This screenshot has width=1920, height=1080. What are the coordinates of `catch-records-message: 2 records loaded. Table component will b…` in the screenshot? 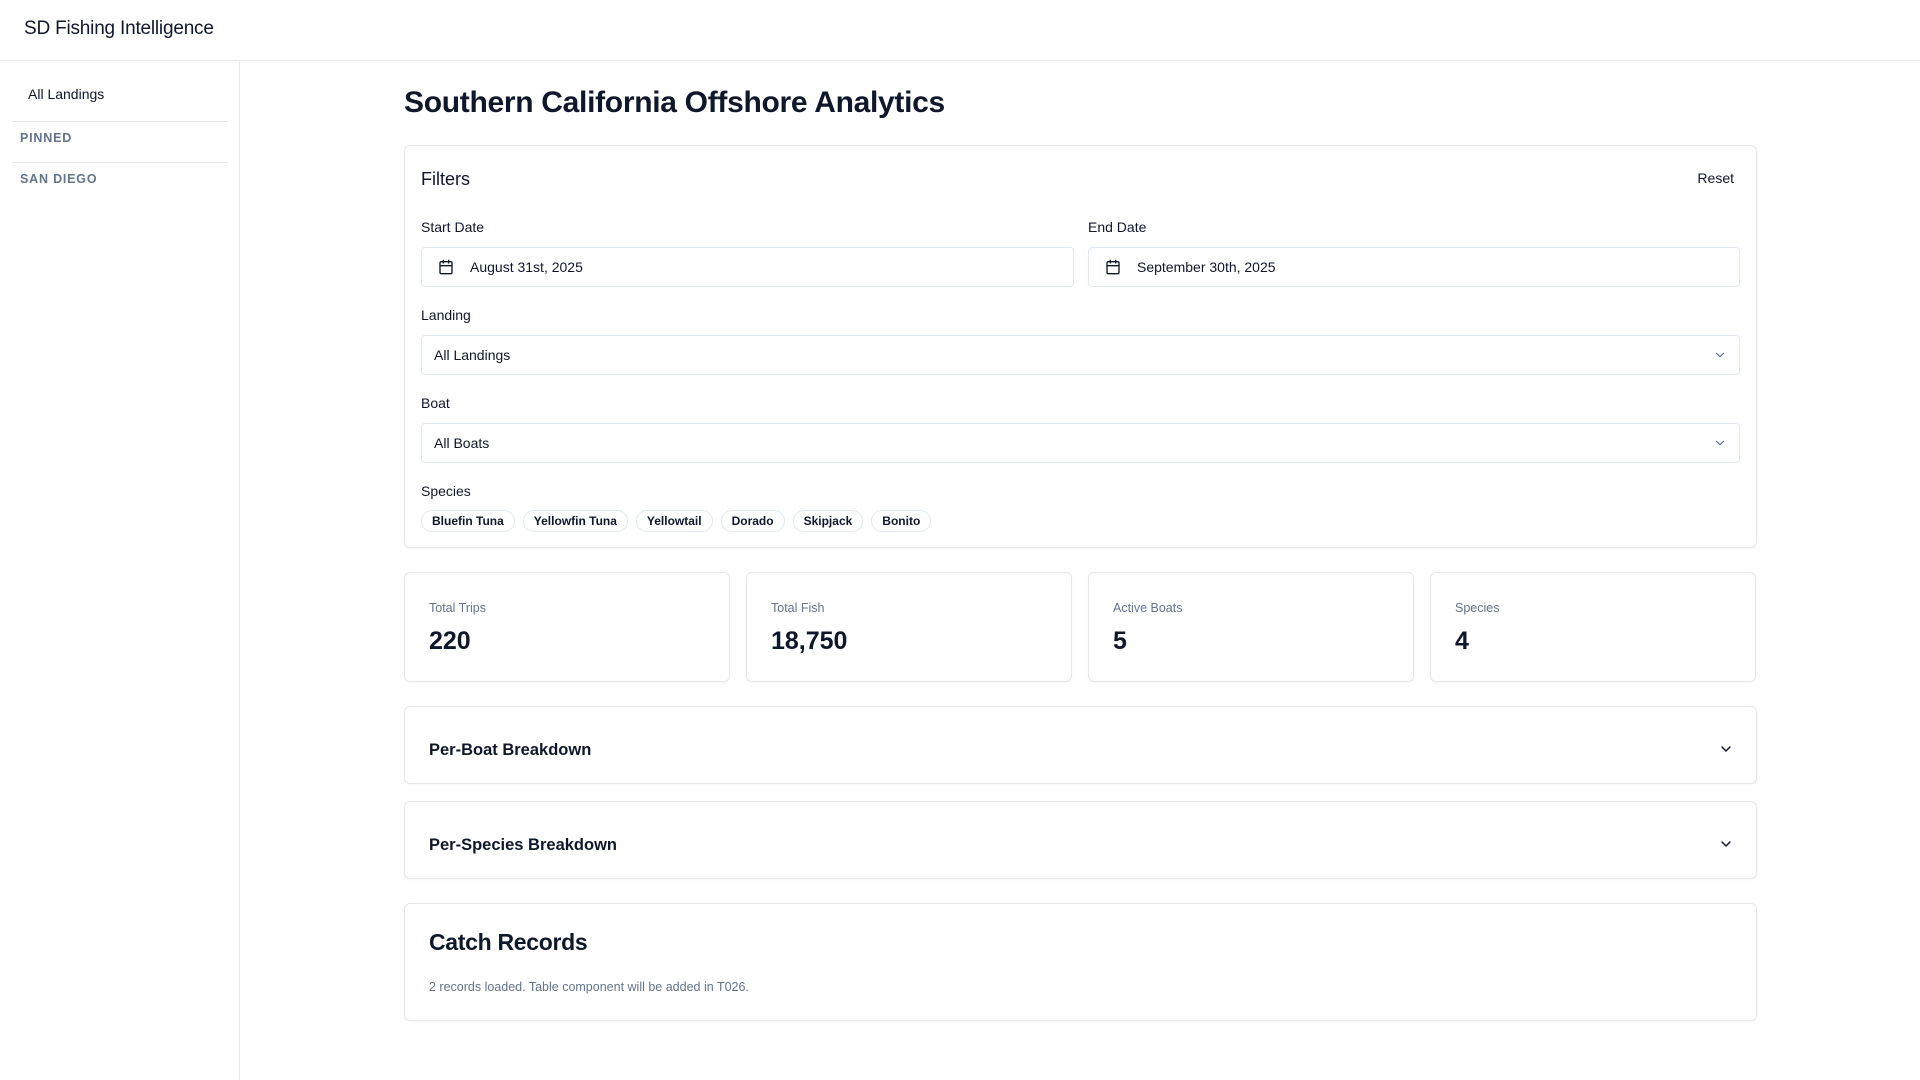 It's located at (589, 987).